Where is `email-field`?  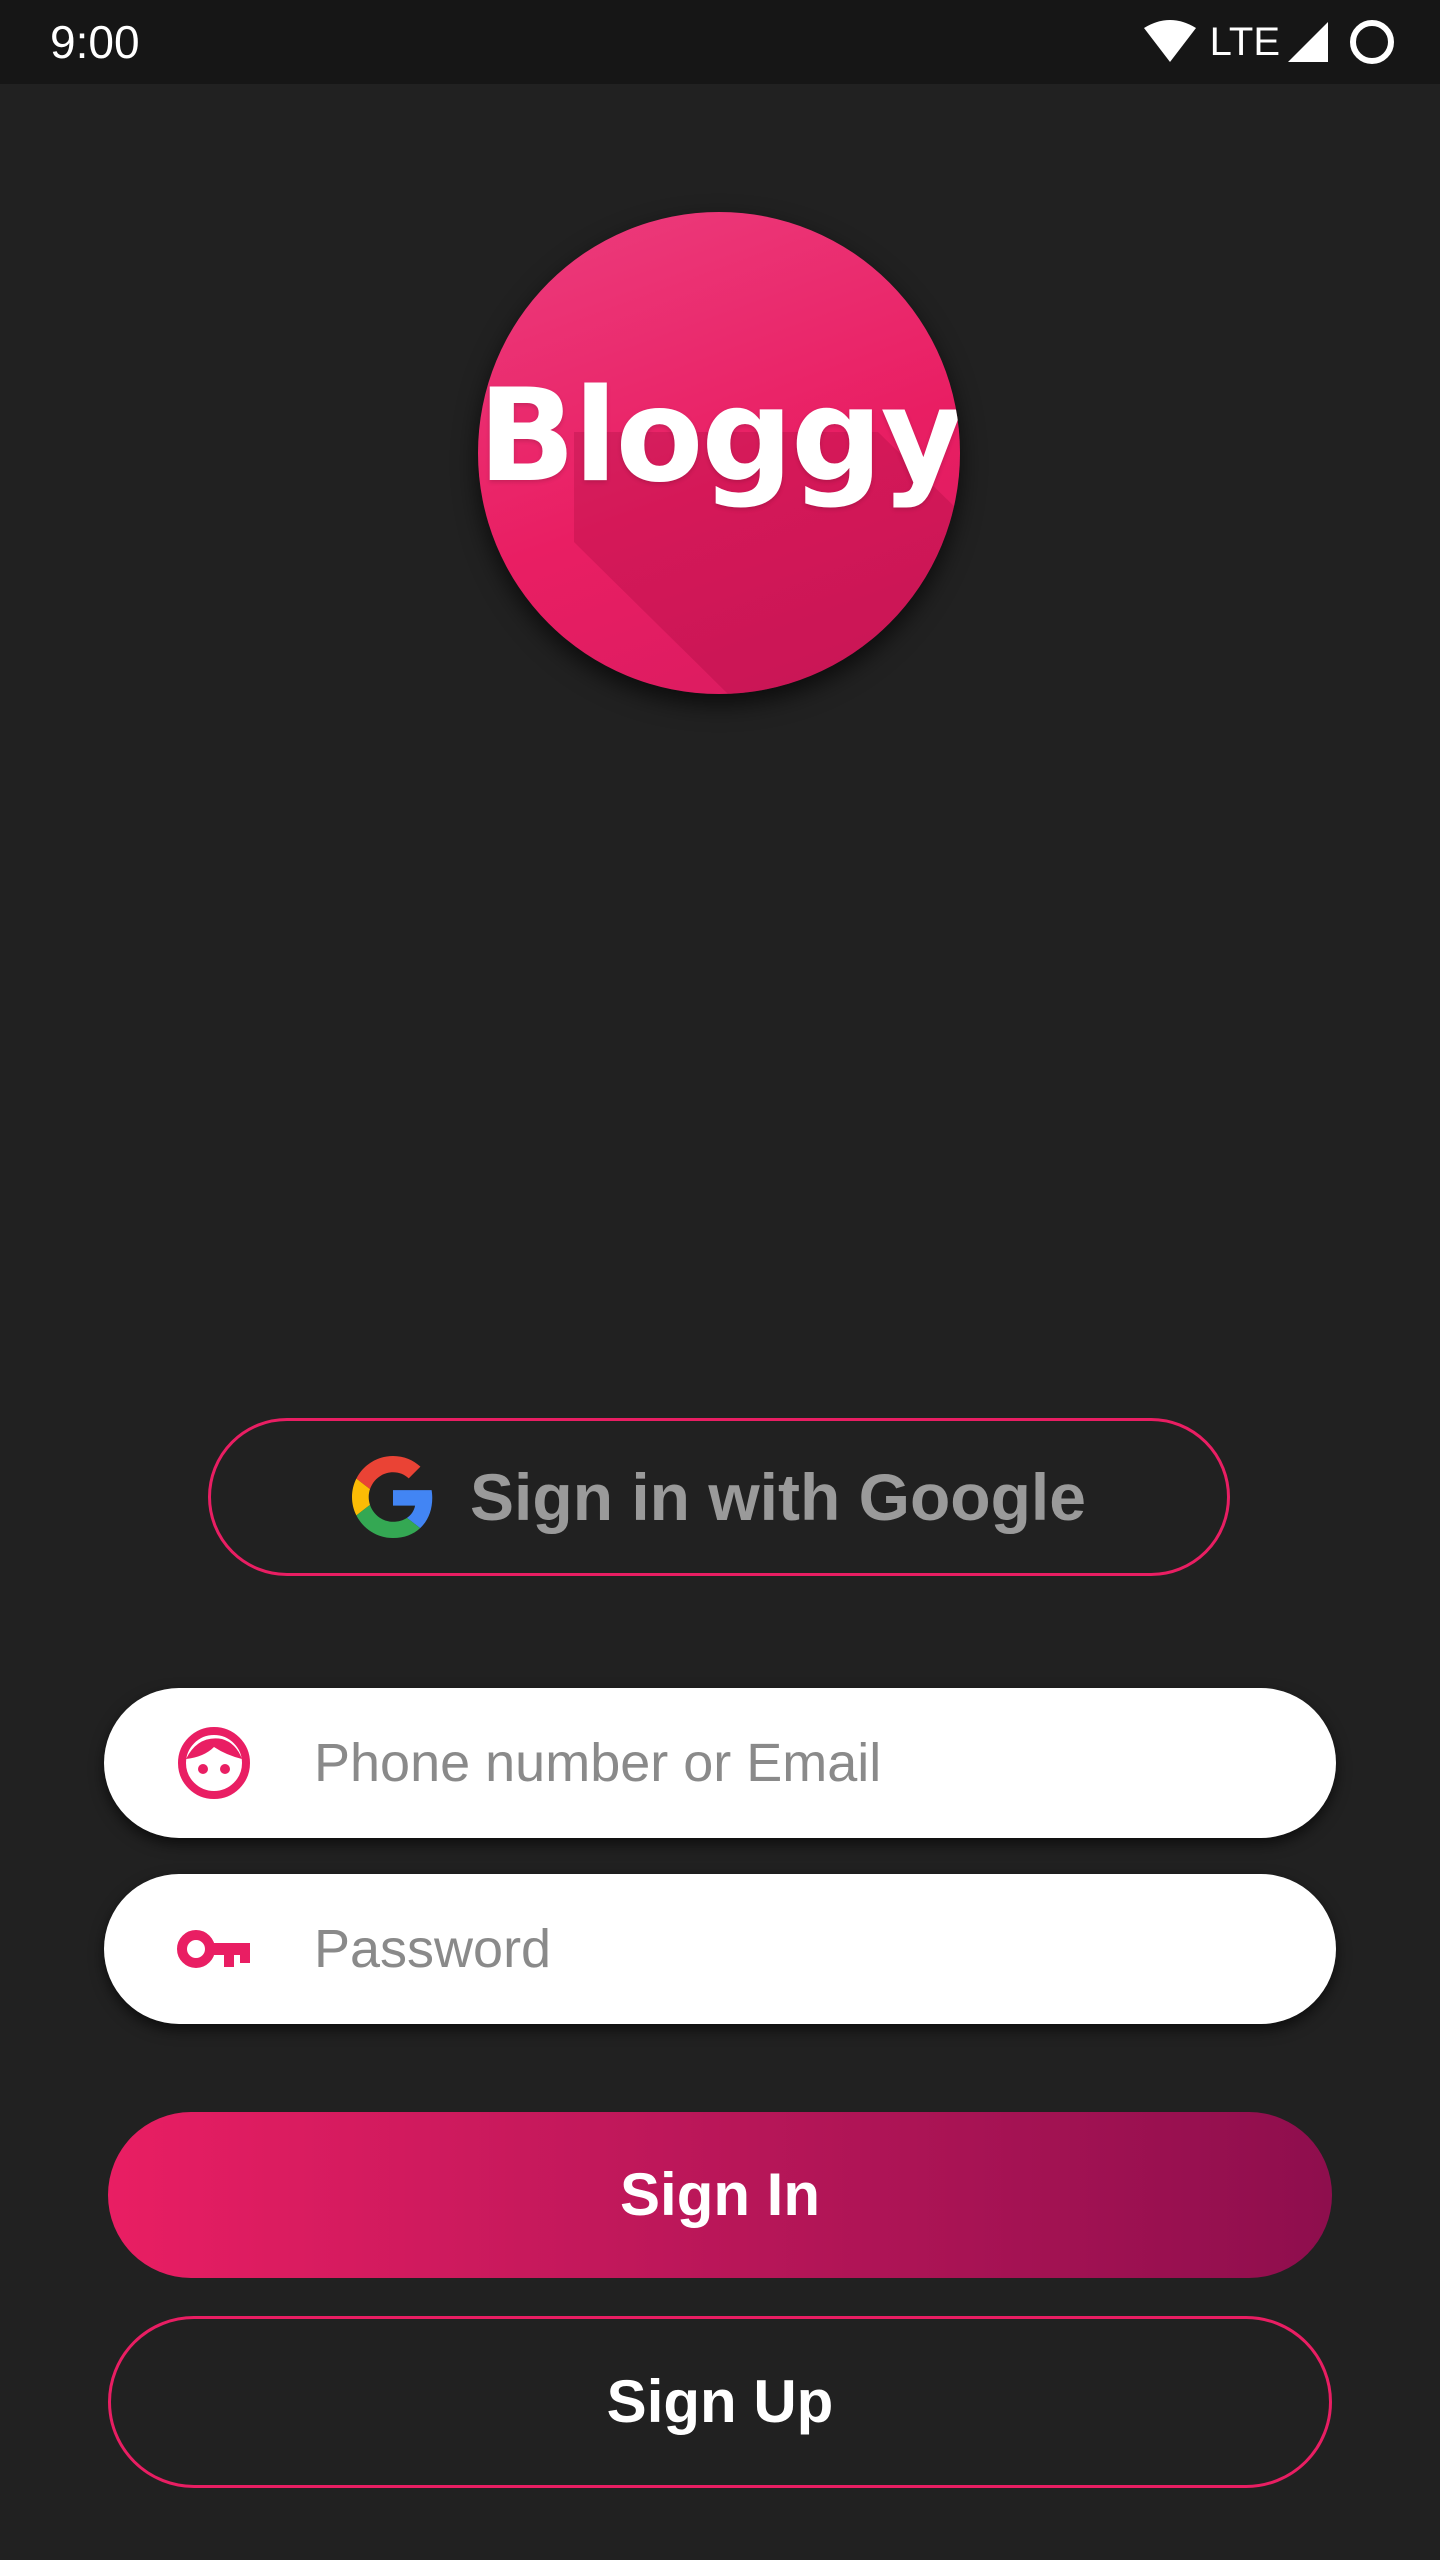
email-field is located at coordinates (720, 1763).